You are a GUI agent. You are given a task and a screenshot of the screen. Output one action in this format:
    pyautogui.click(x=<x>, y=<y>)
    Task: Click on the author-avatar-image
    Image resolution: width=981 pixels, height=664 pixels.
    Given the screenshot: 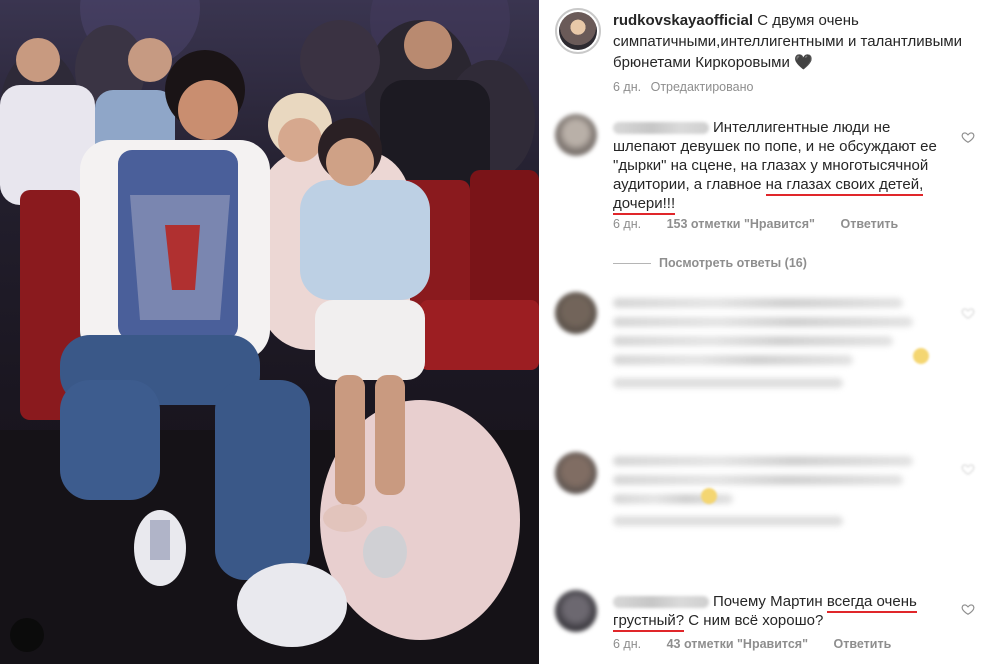 What is the action you would take?
    pyautogui.click(x=578, y=31)
    